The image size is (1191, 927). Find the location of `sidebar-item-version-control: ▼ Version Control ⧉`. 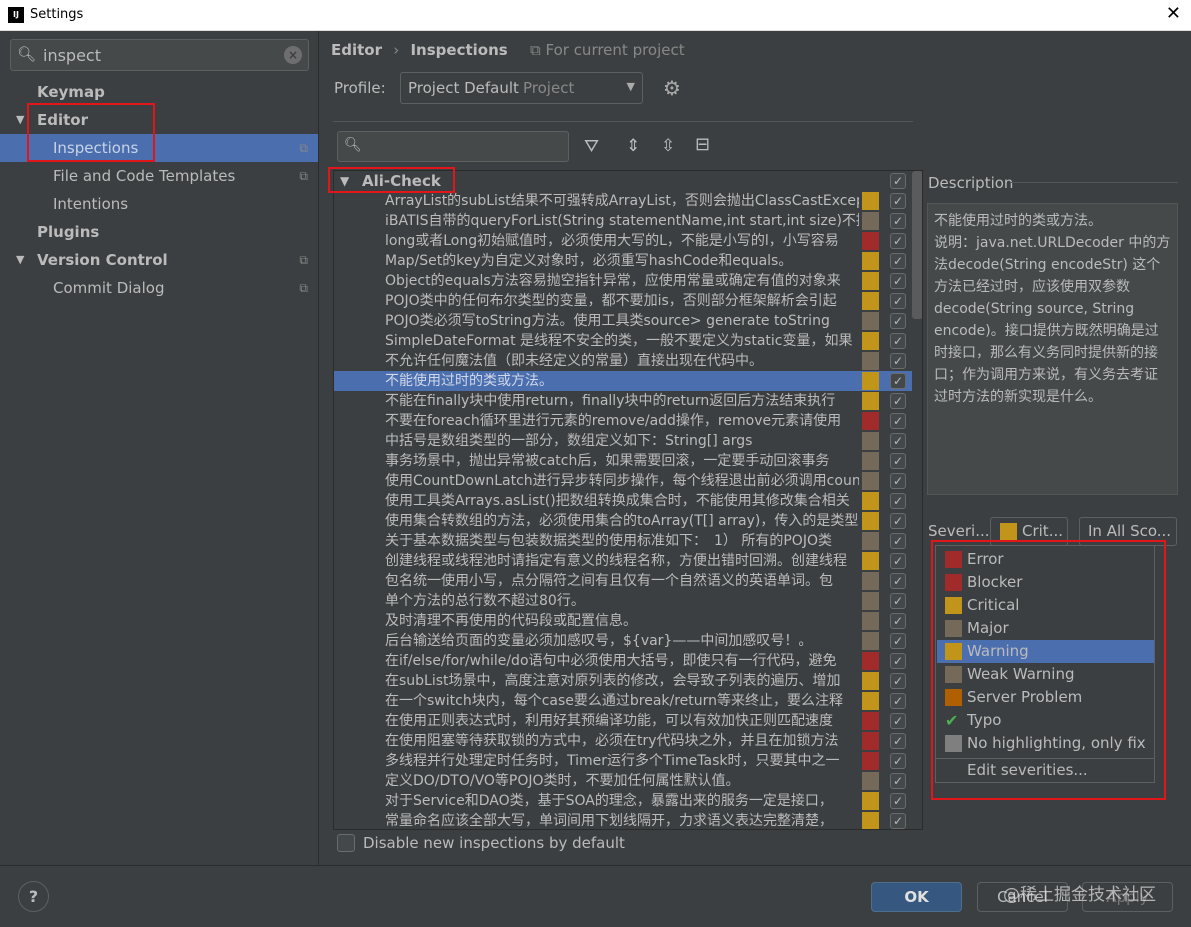

sidebar-item-version-control: ▼ Version Control ⧉ is located at coordinates (159, 260).